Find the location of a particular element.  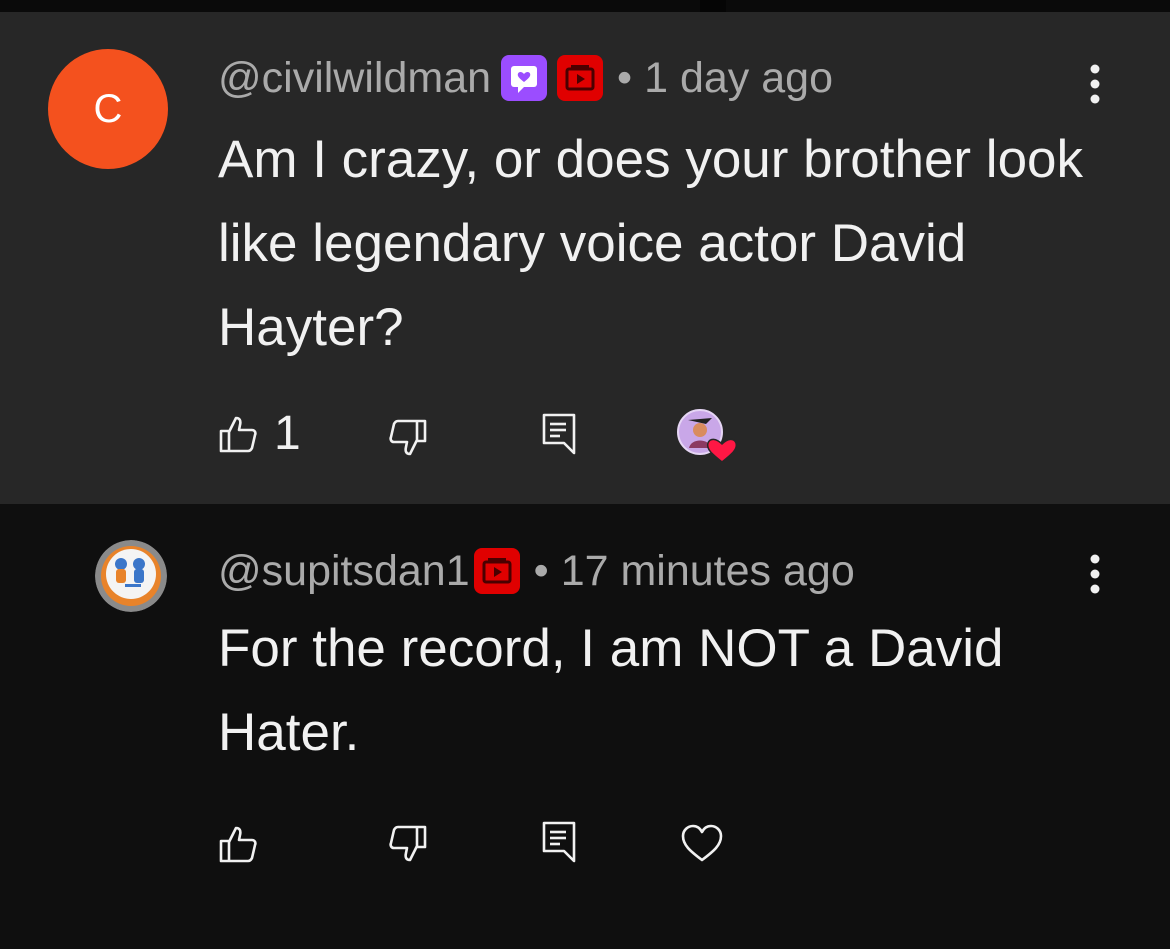

avatar is located at coordinates (131, 576).